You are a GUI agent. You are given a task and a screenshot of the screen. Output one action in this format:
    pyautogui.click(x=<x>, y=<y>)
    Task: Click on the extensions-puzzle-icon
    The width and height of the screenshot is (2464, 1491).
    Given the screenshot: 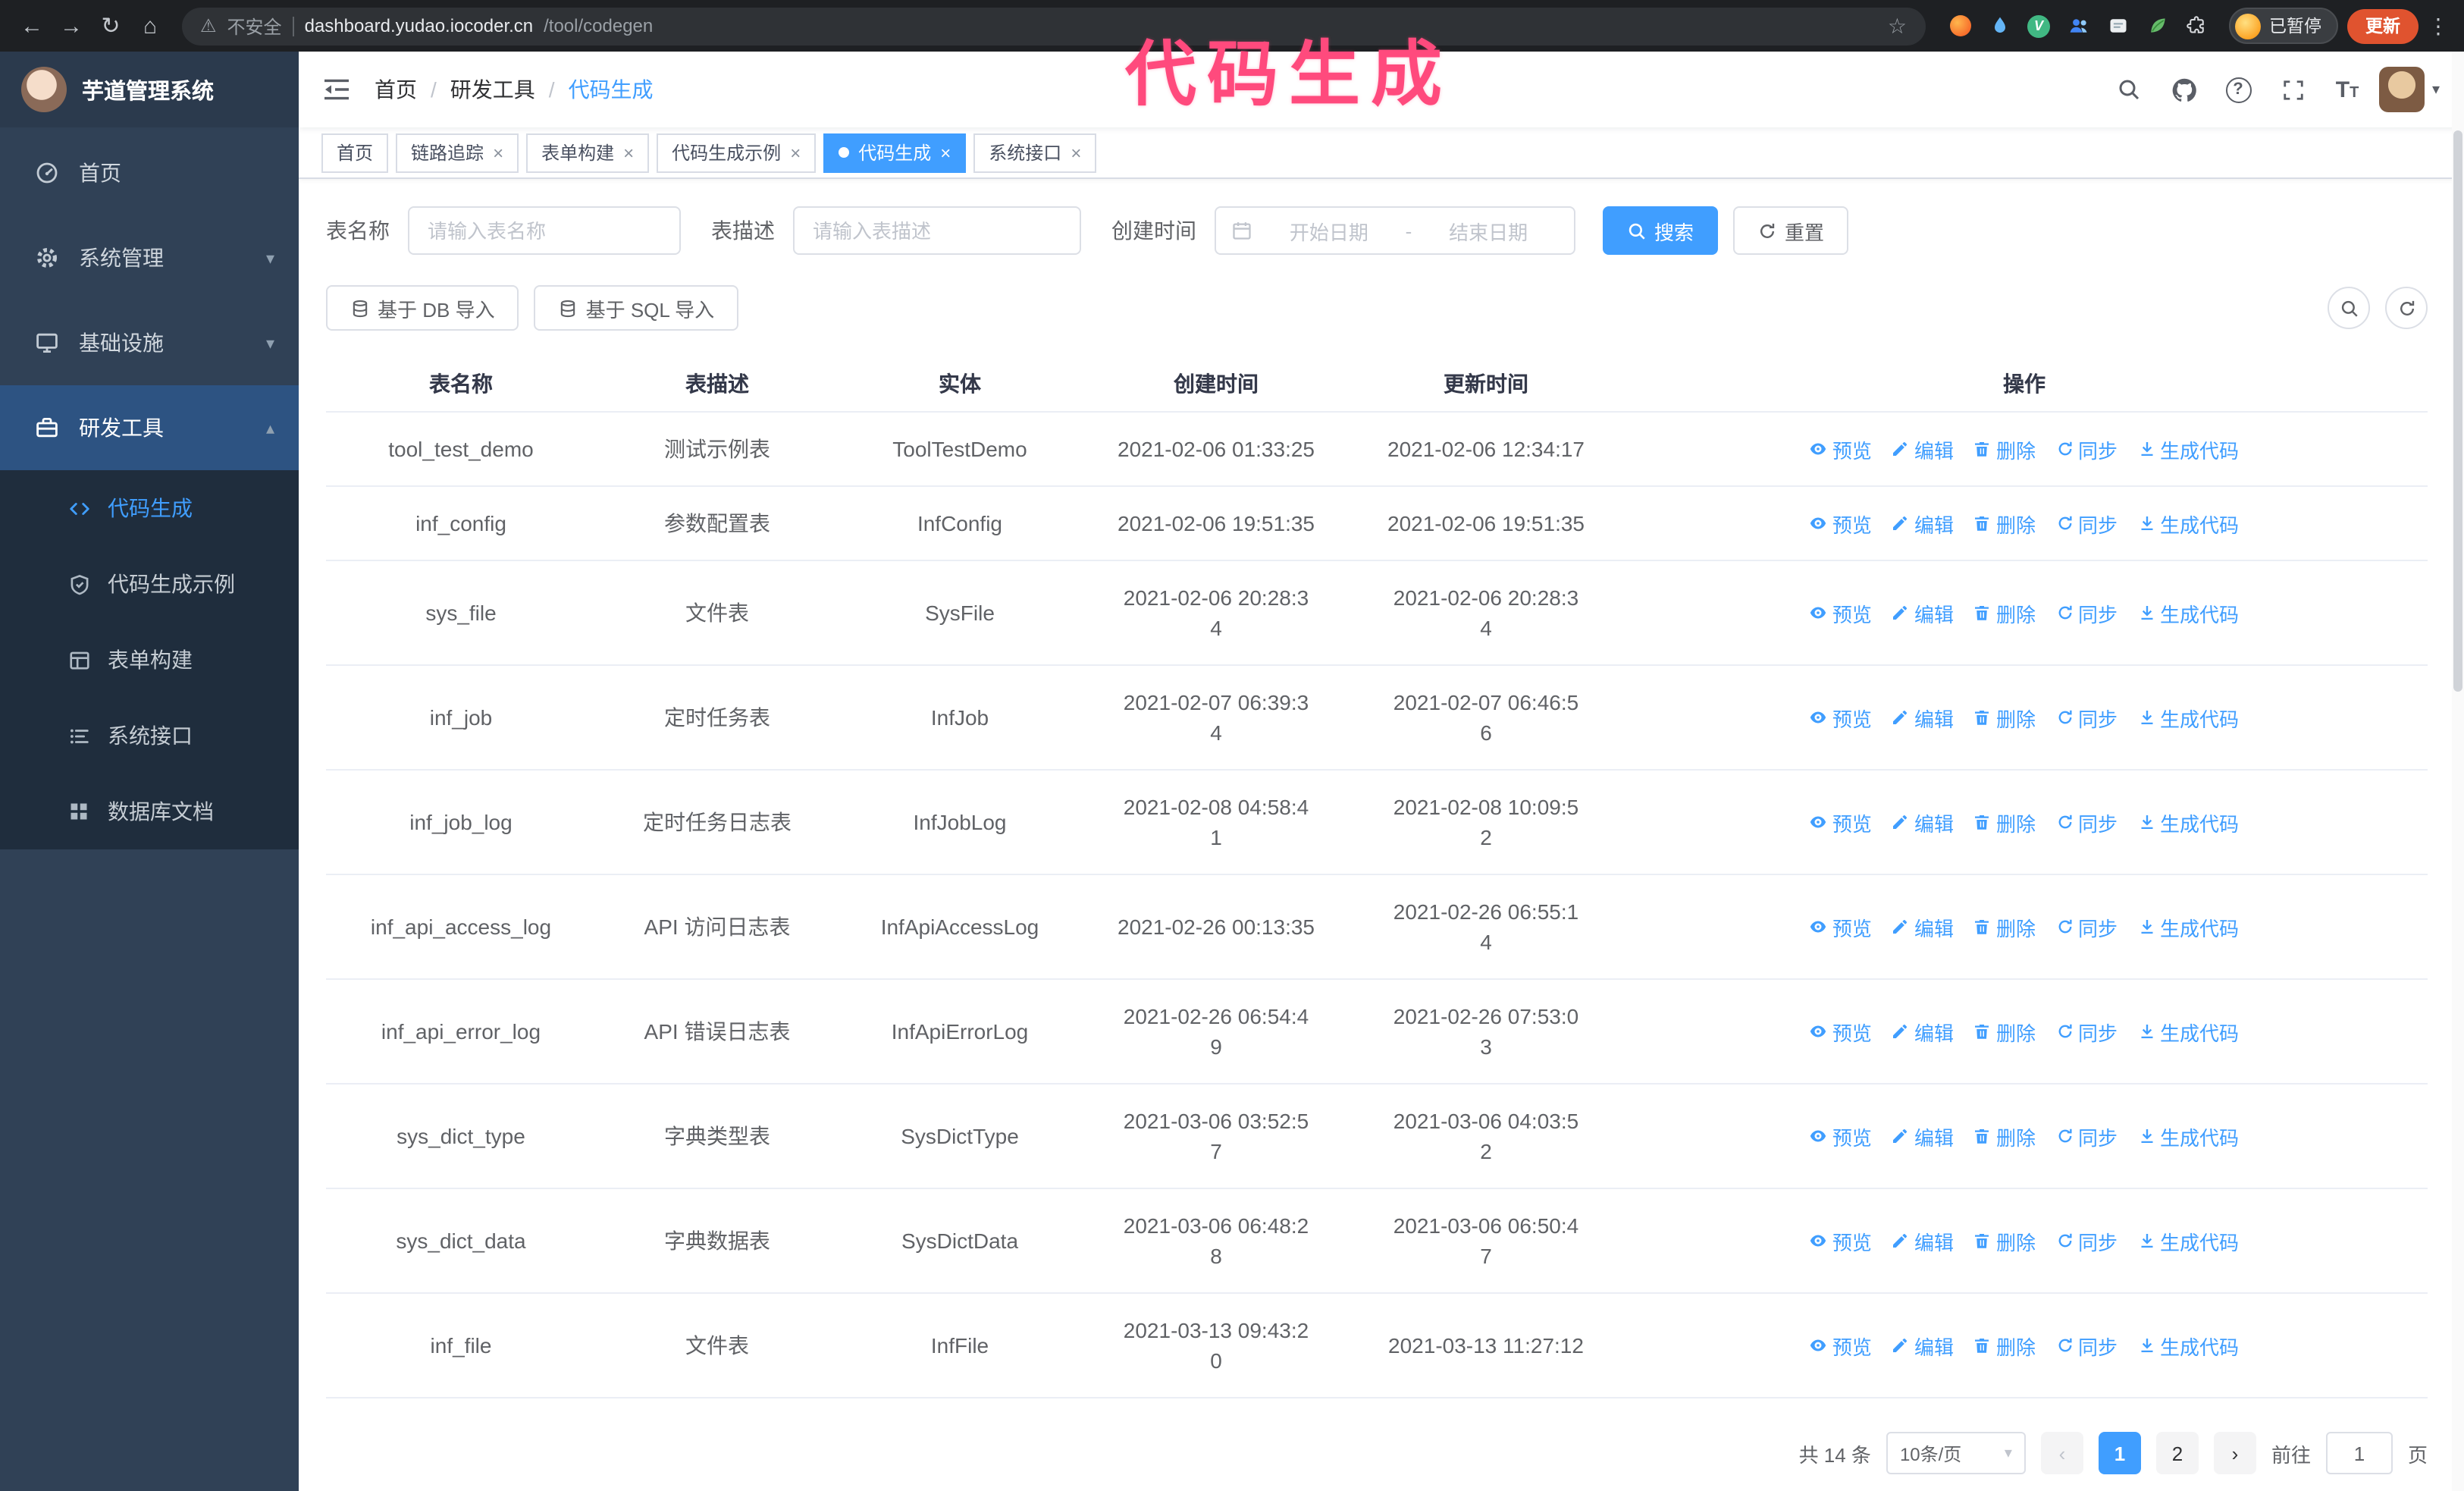 What is the action you would take?
    pyautogui.click(x=2196, y=25)
    